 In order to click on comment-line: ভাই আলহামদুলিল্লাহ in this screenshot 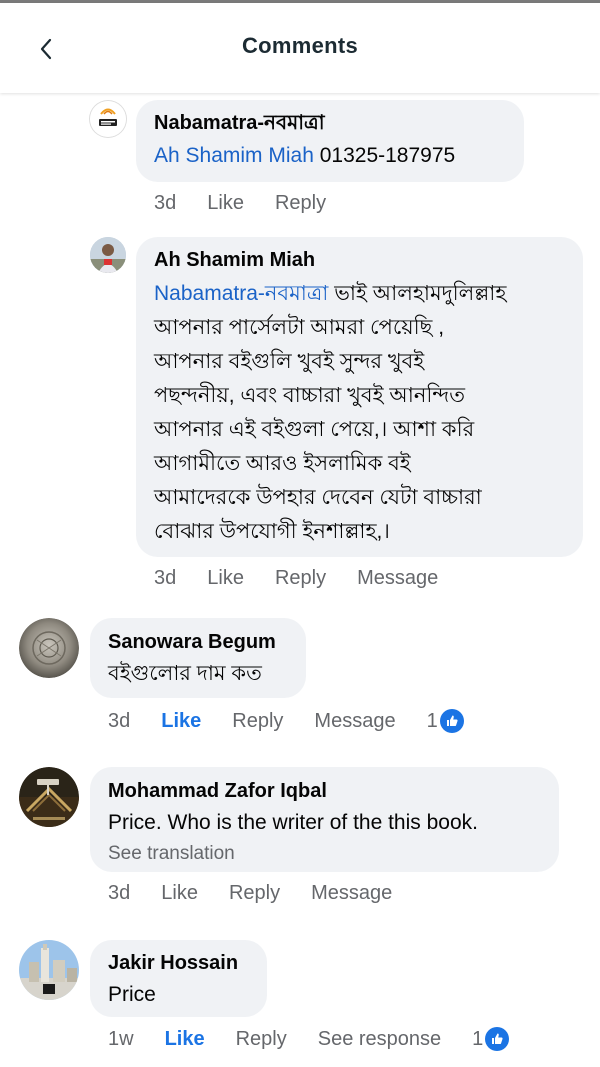, I will do `click(417, 293)`.